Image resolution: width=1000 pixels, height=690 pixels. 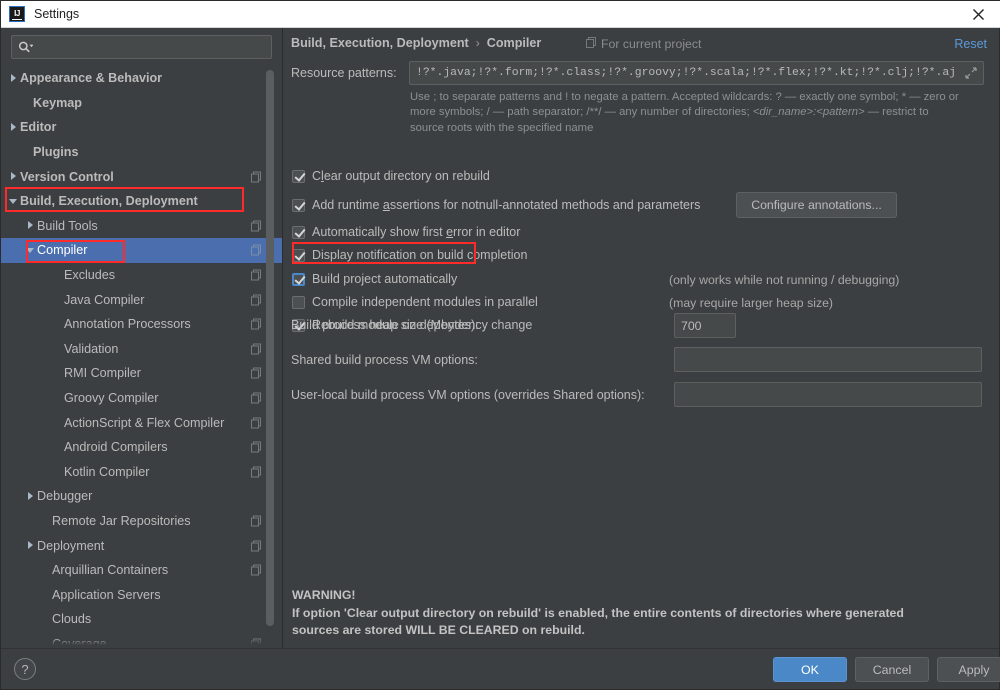 What do you see at coordinates (106, 594) in the screenshot?
I see `sidebar-item-label: Application Servers` at bounding box center [106, 594].